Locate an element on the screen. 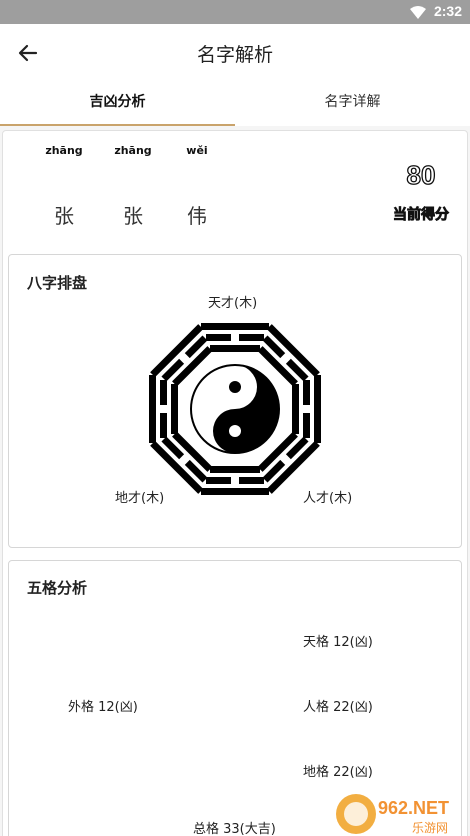 The width and height of the screenshot is (470, 836). tab-indicator is located at coordinates (117, 125).